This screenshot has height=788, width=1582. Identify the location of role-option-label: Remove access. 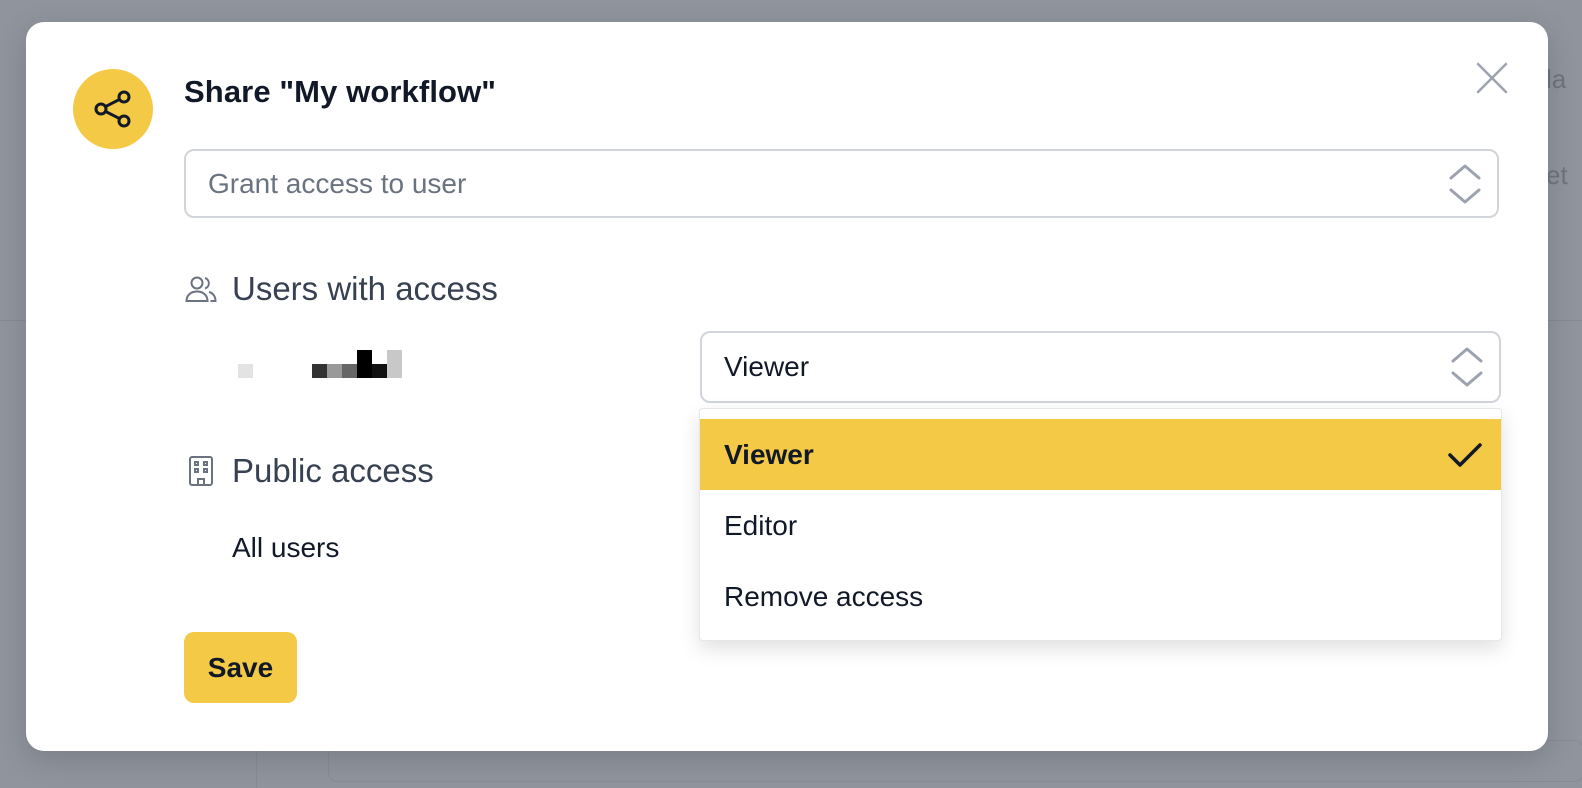
(824, 596).